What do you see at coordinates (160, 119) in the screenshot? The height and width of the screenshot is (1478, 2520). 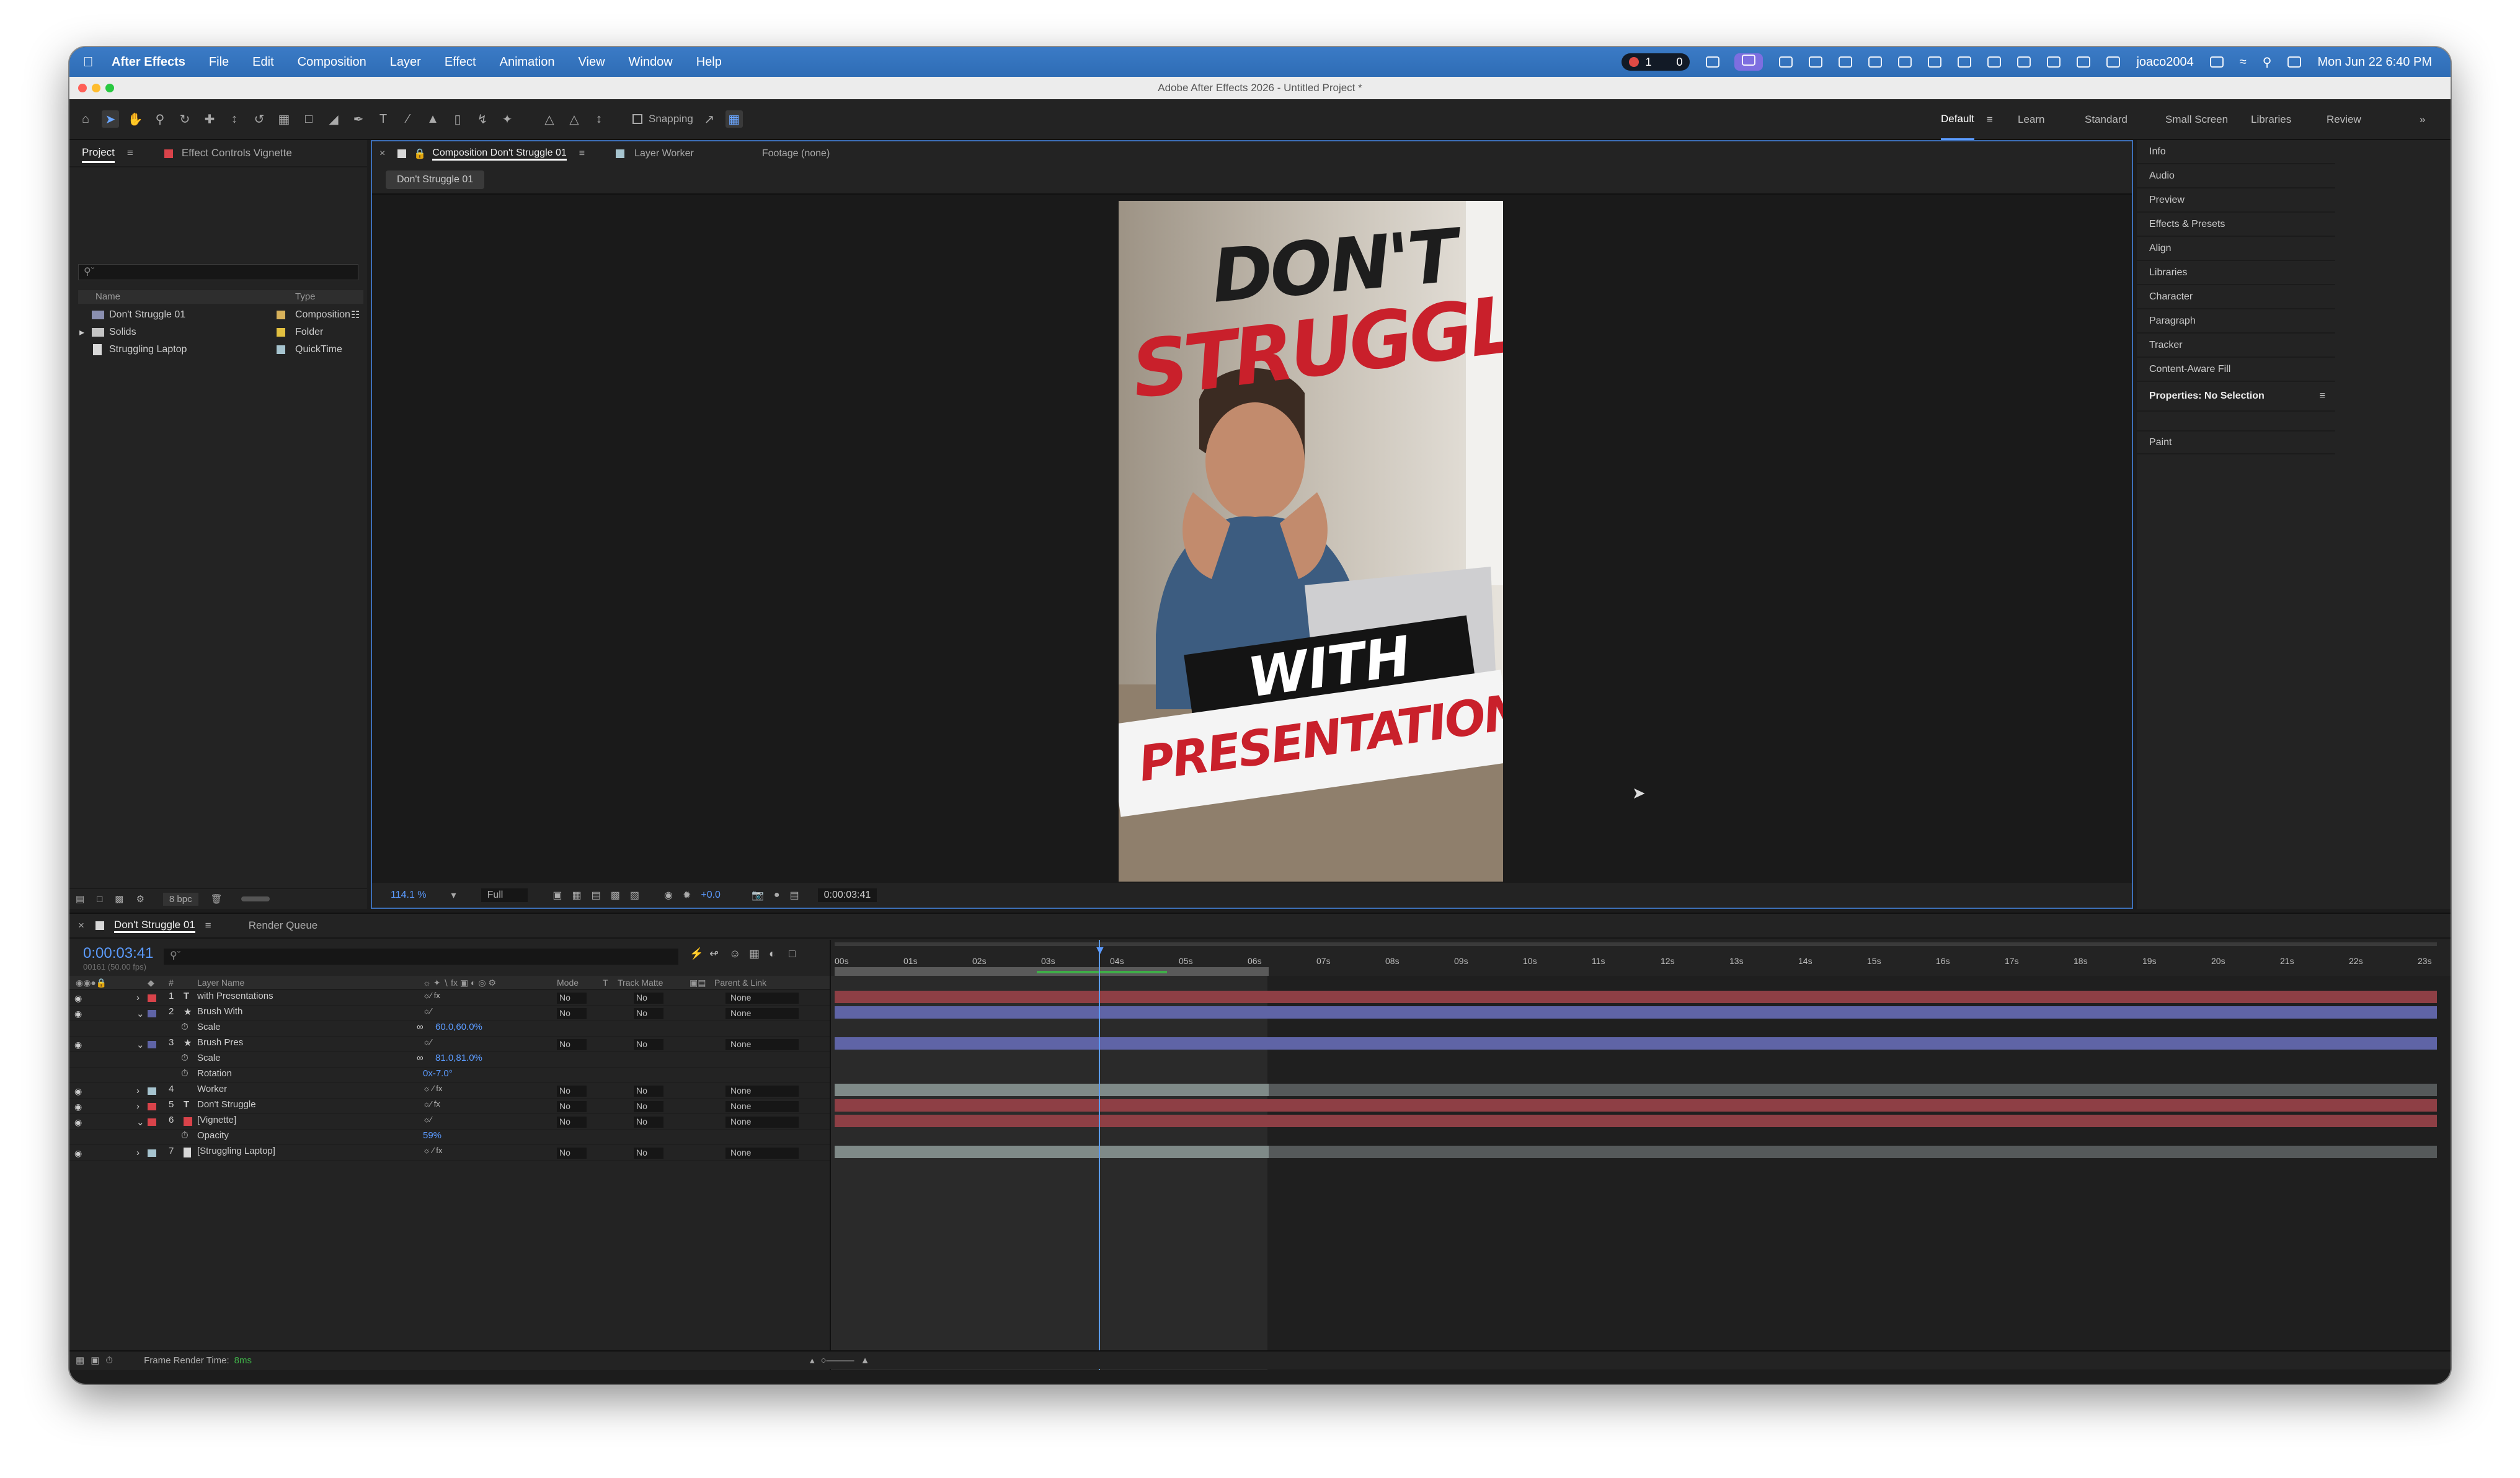 I see `zoom-tool-icon: ⚲` at bounding box center [160, 119].